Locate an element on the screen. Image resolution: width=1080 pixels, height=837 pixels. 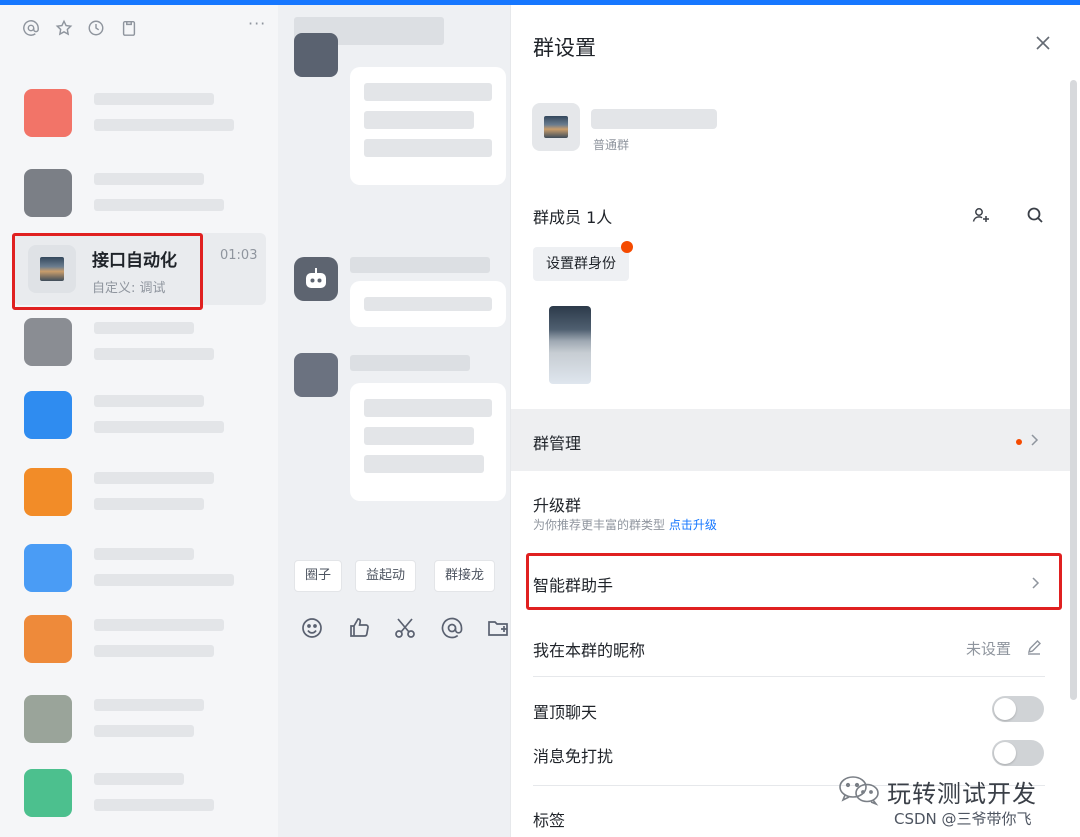
watermark-channel-name: 玩转测试开发 is located at coordinates (962, 794).